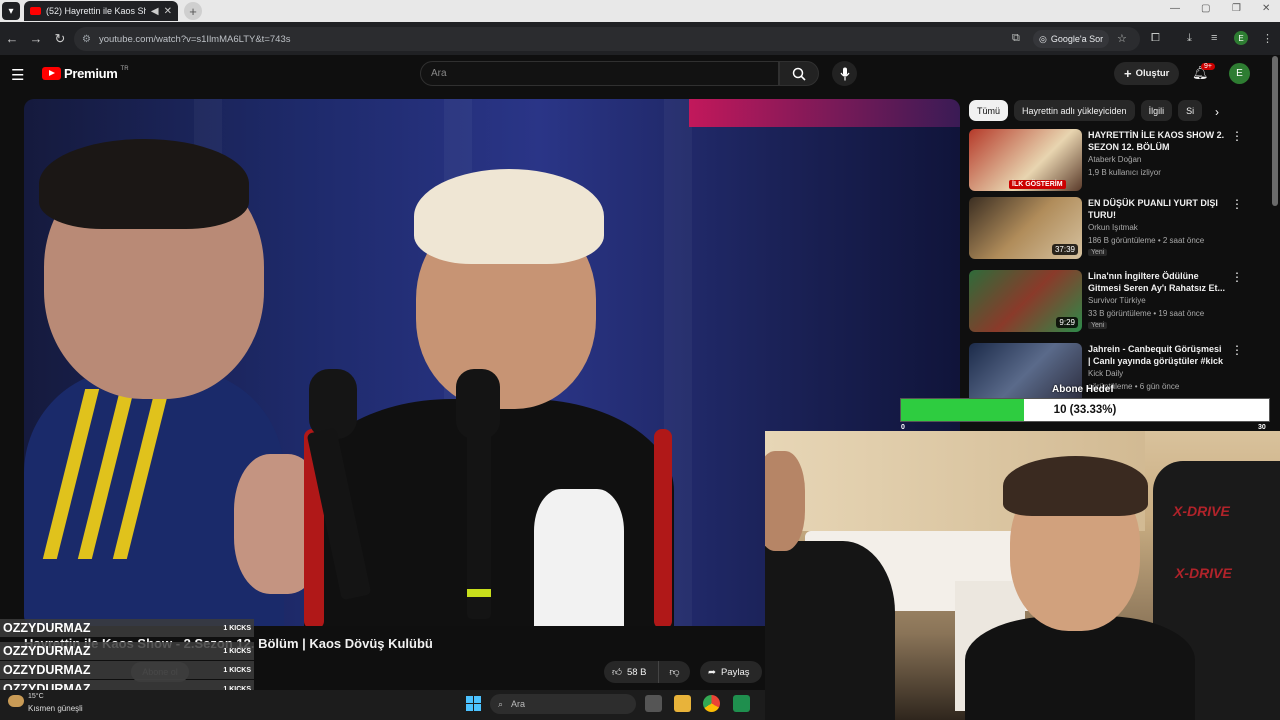  I want to click on brand-label: Premium, so click(91, 73).